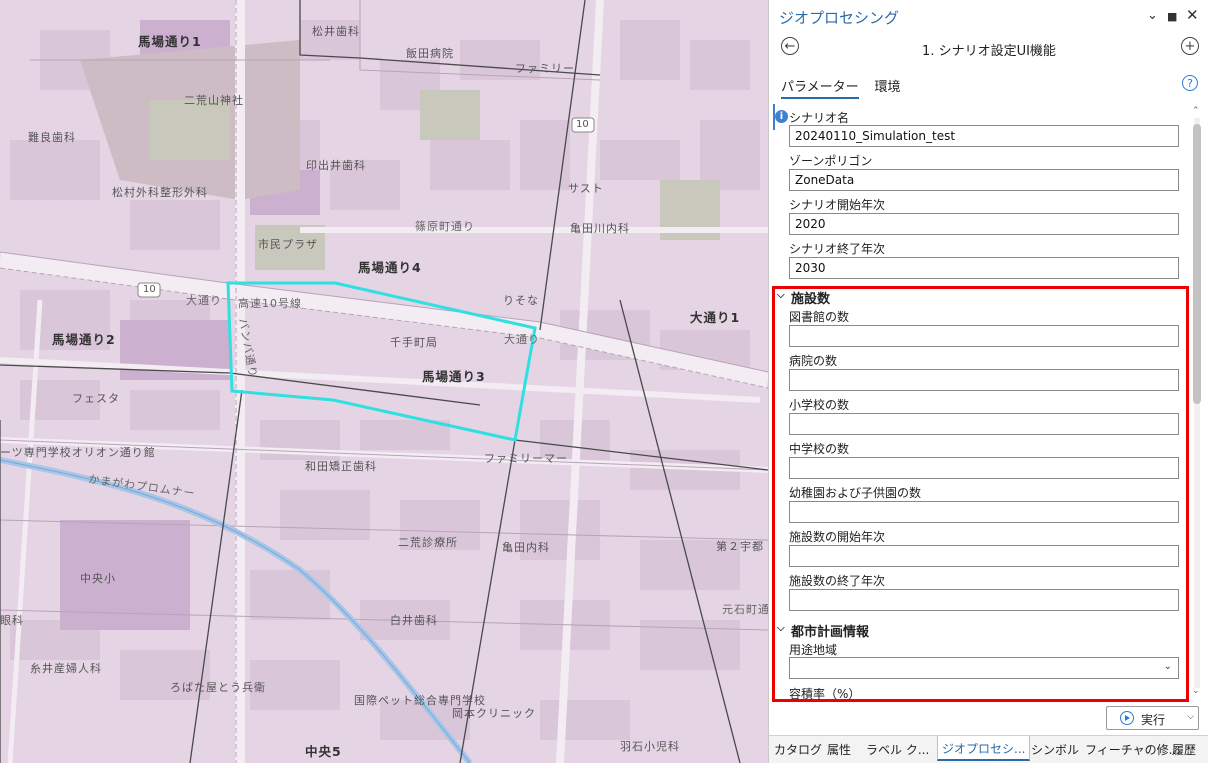 The height and width of the screenshot is (763, 1208). Describe the element at coordinates (521, 300) in the screenshot. I see `map-label: りそな` at that location.